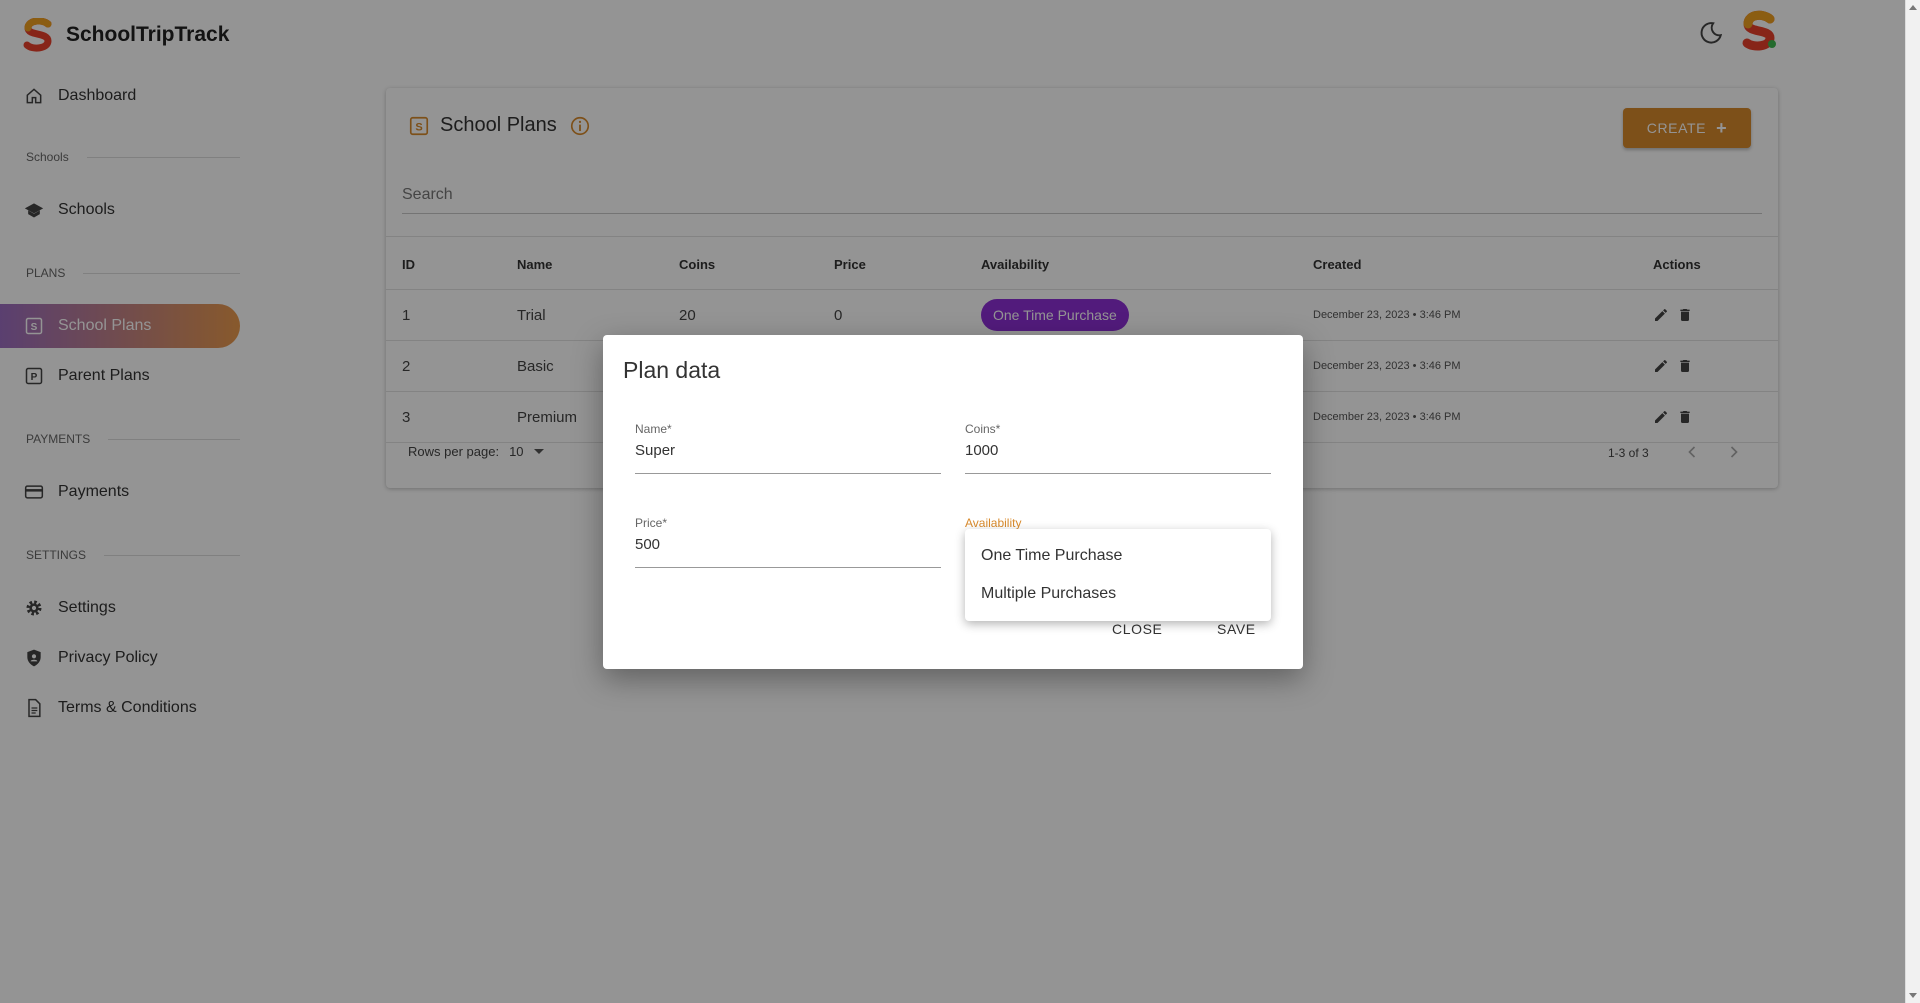  I want to click on availability-field-label: Availability, so click(993, 523).